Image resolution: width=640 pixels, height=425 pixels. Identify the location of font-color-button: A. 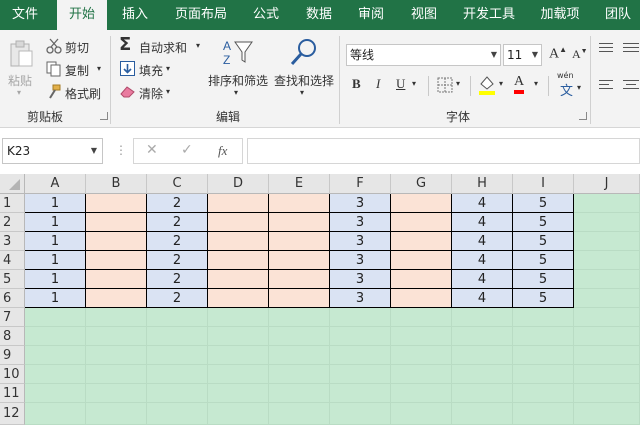
(519, 84).